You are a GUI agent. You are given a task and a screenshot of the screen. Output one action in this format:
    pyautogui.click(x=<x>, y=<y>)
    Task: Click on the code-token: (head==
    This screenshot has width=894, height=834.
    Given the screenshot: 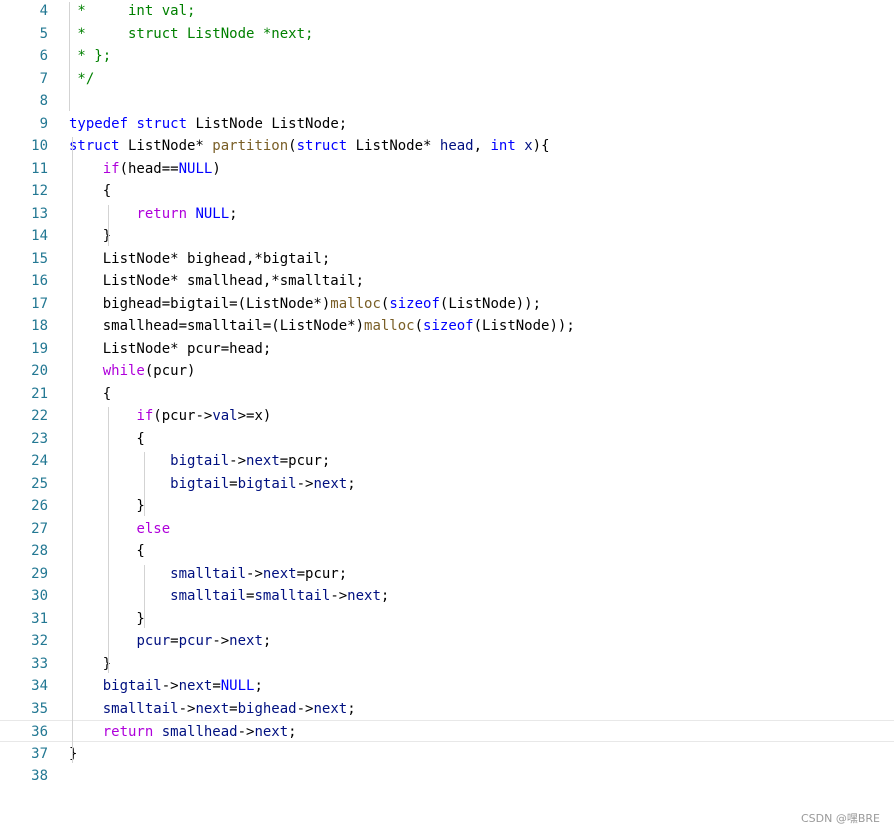 What is the action you would take?
    pyautogui.click(x=149, y=168)
    